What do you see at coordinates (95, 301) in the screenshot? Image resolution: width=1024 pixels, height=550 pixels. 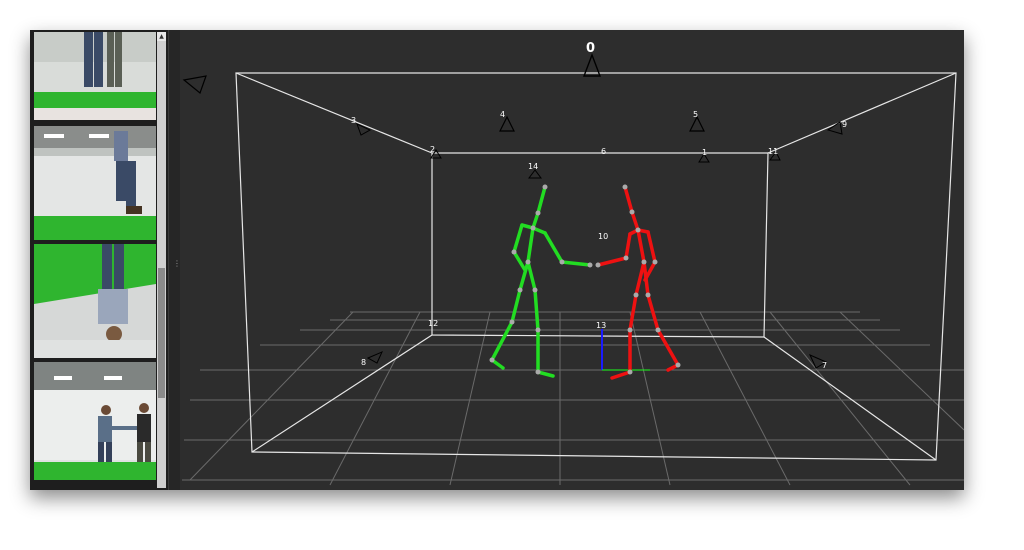 I see `camera-thumbnail-upside-down` at bounding box center [95, 301].